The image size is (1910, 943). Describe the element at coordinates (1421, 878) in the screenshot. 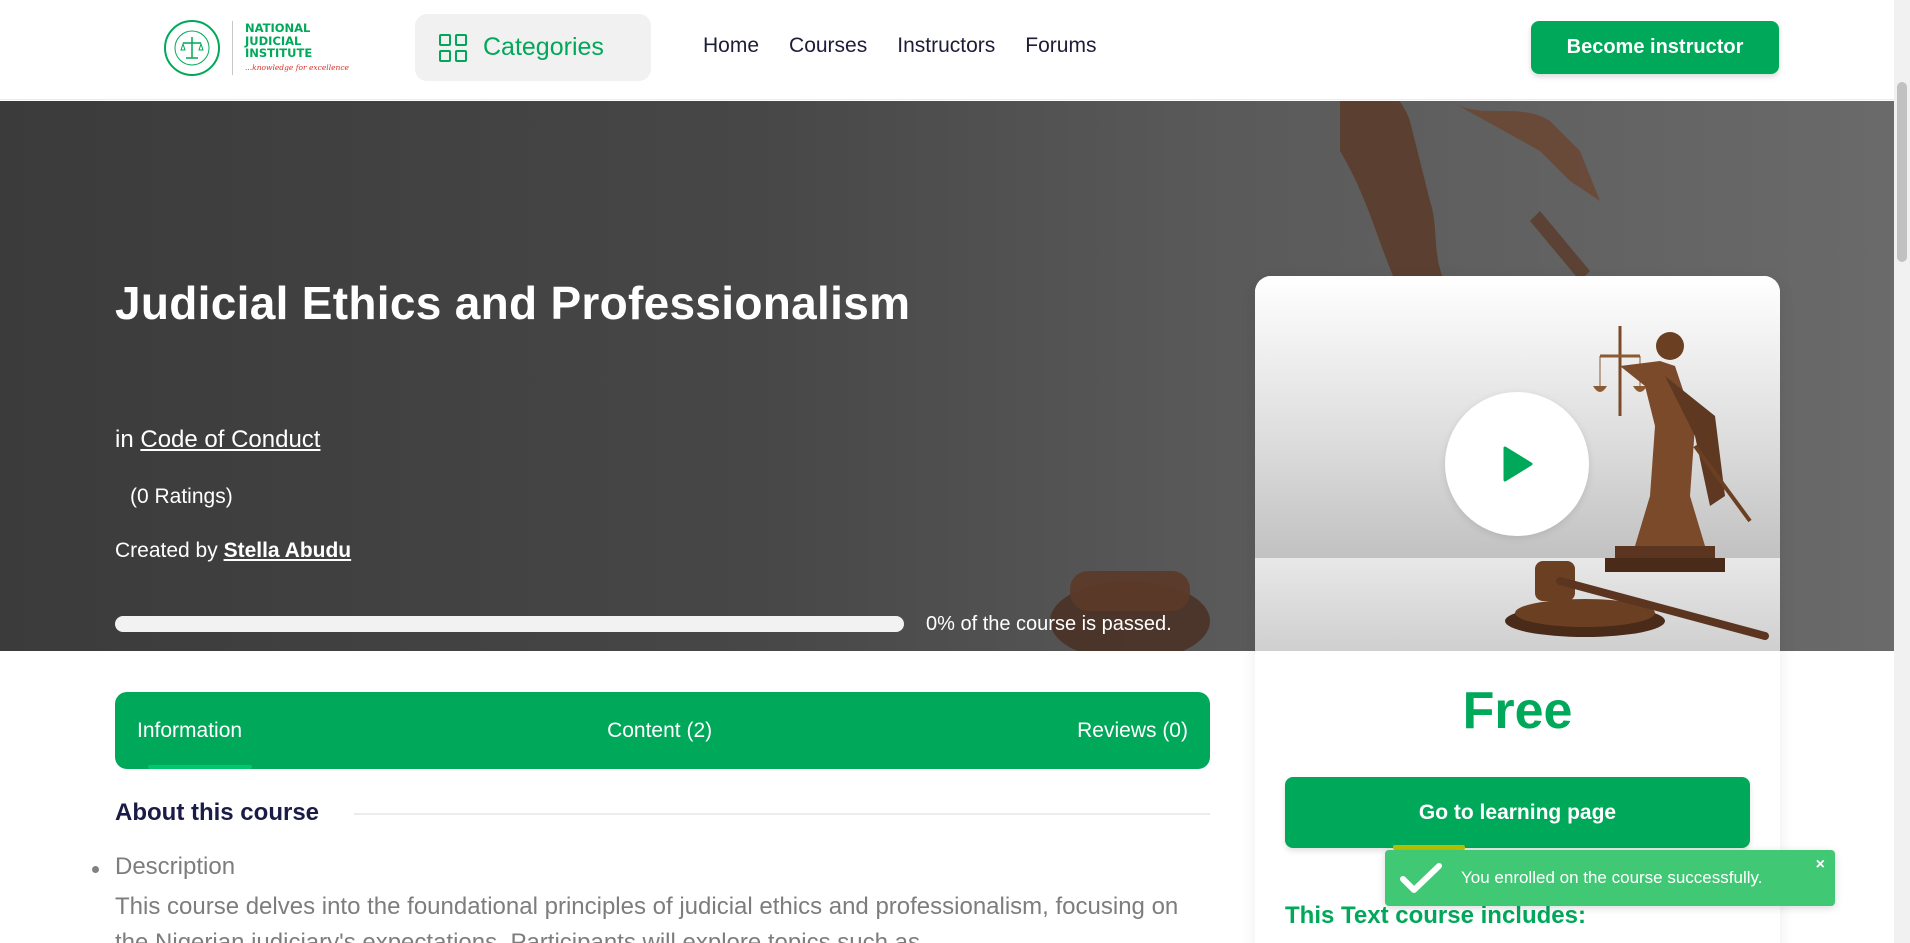

I see `check-icon` at that location.